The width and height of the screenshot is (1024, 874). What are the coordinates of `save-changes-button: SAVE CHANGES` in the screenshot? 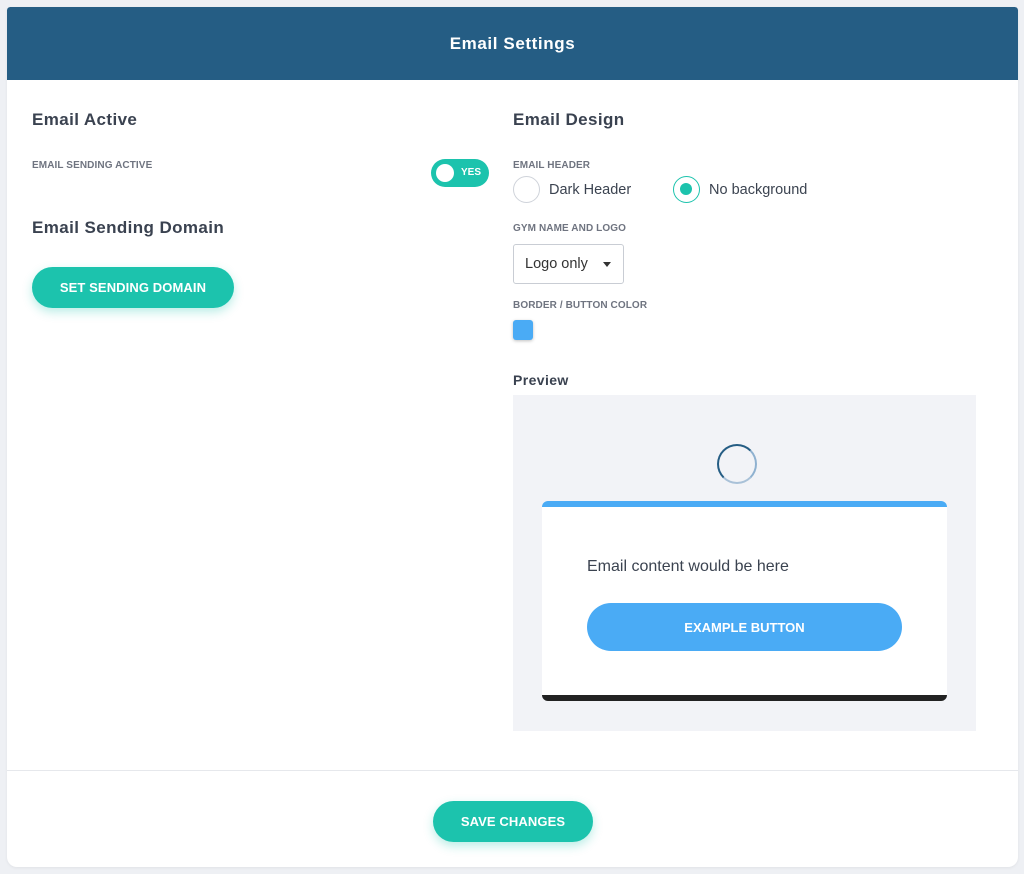 It's located at (513, 821).